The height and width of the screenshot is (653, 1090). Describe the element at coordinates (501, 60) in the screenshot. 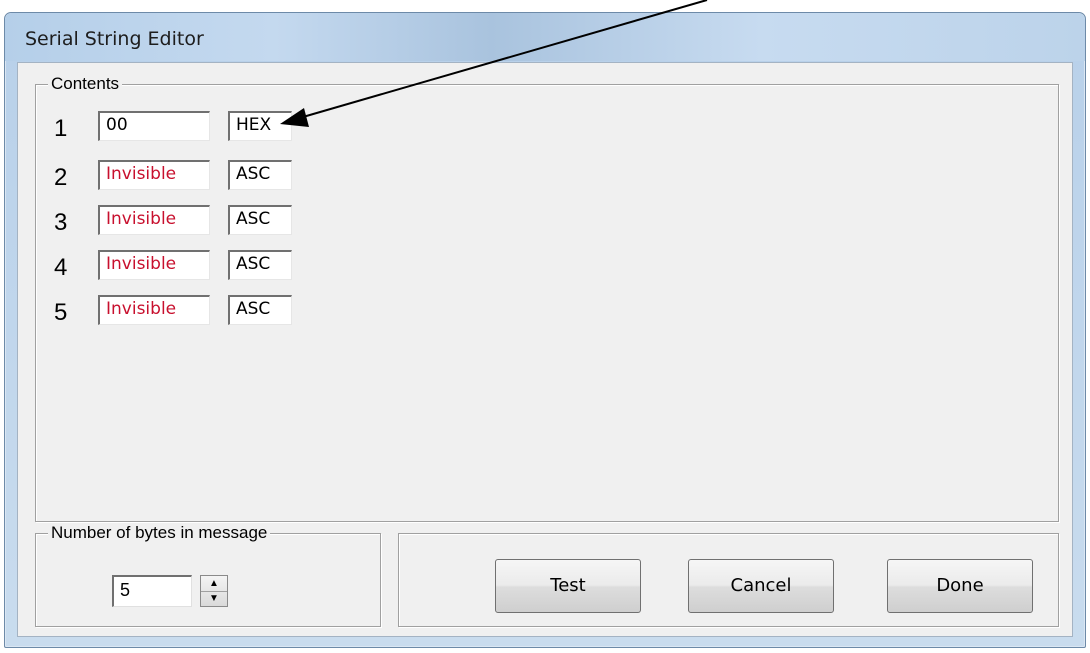

I see `arrow-shaft` at that location.